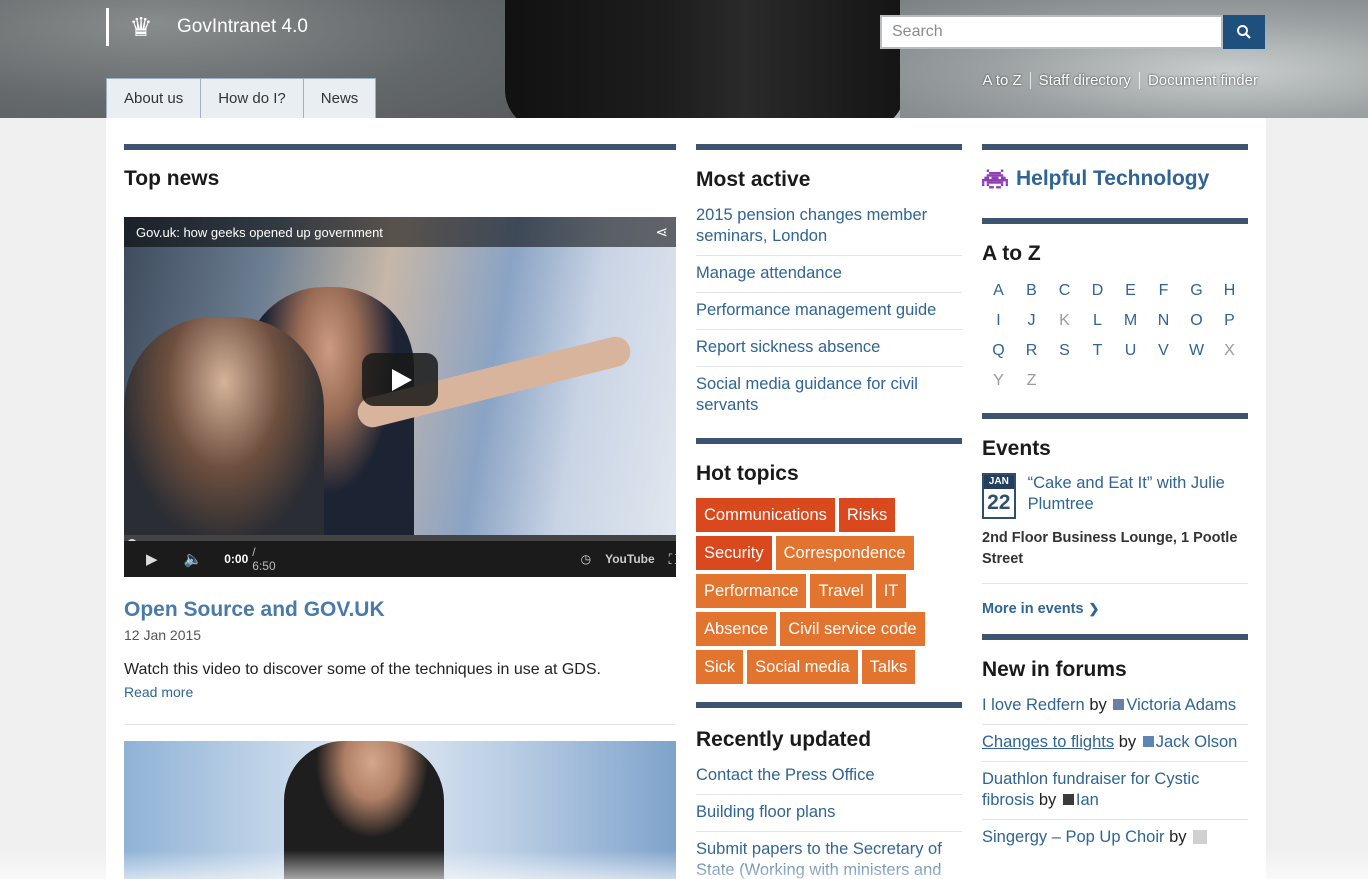  What do you see at coordinates (1097, 351) in the screenshot?
I see `a-to-z-letter: T` at bounding box center [1097, 351].